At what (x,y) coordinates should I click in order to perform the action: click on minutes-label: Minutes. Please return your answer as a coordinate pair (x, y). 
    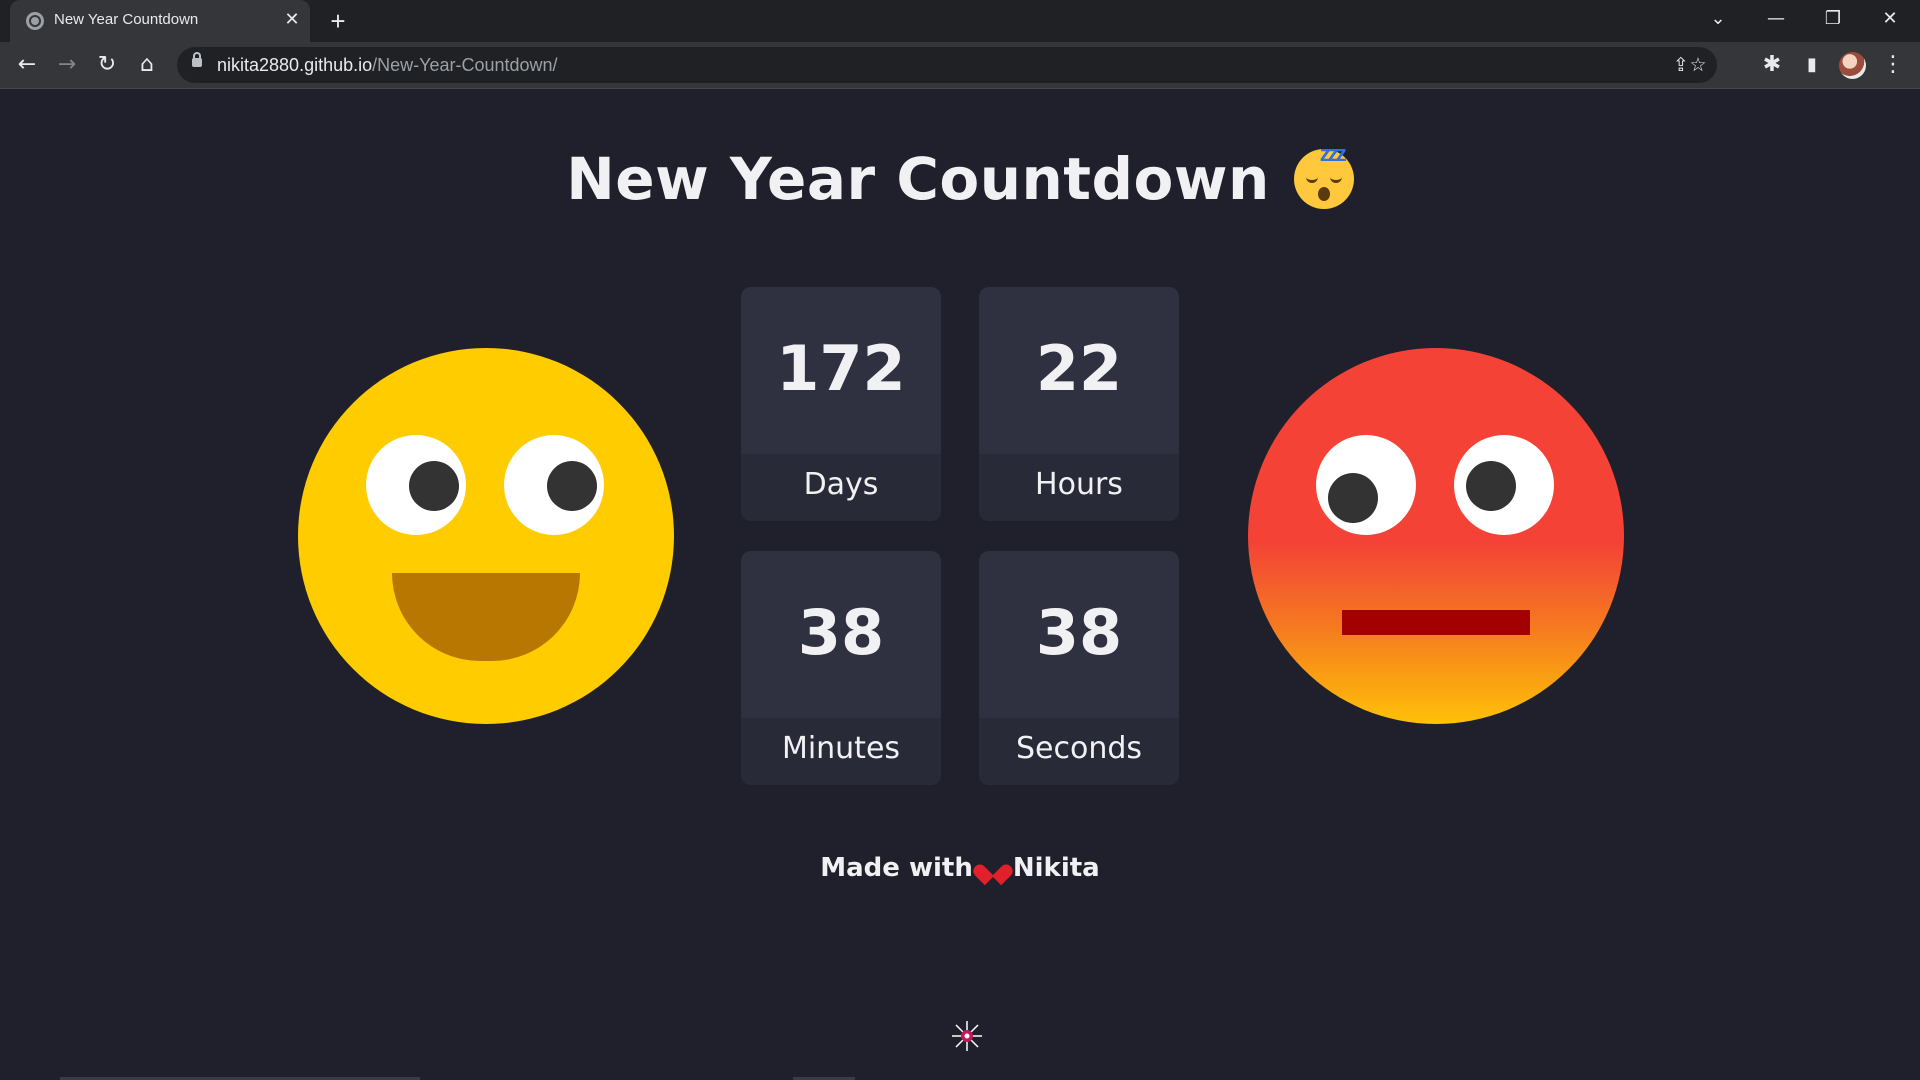
    Looking at the image, I should click on (841, 748).